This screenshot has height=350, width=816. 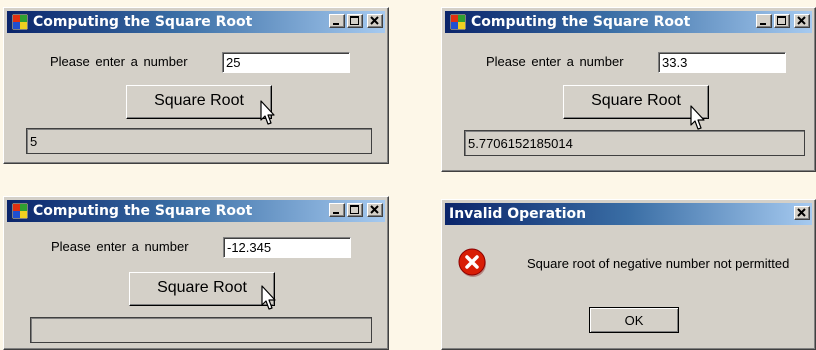 I want to click on result-output: 5.7706152185014, so click(x=634, y=143).